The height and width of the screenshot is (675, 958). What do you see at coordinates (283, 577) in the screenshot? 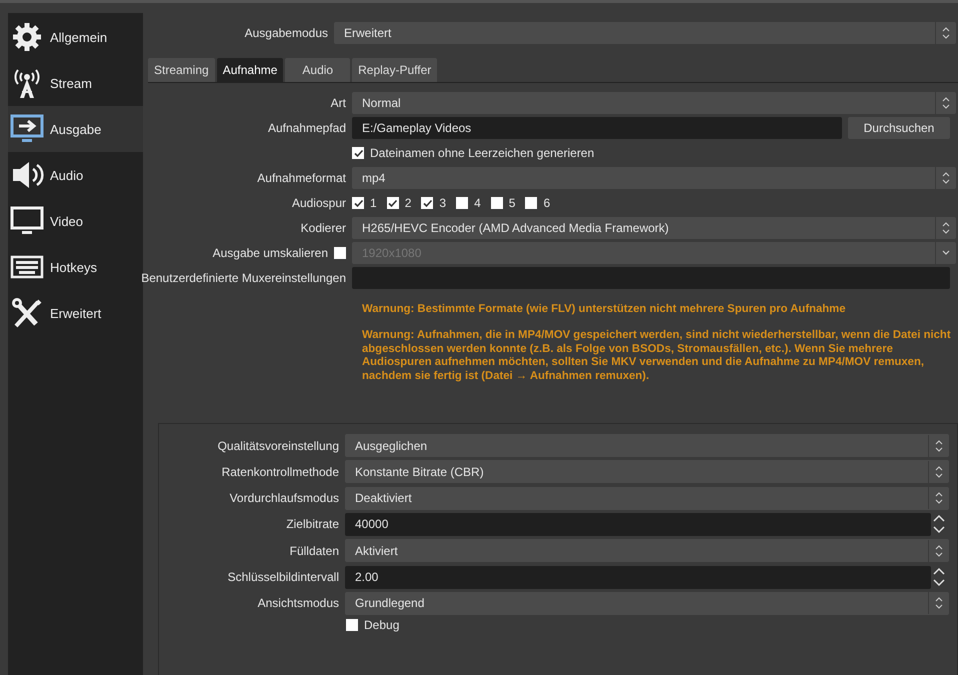
I see `field-label: Schlüsselbildintervall` at bounding box center [283, 577].